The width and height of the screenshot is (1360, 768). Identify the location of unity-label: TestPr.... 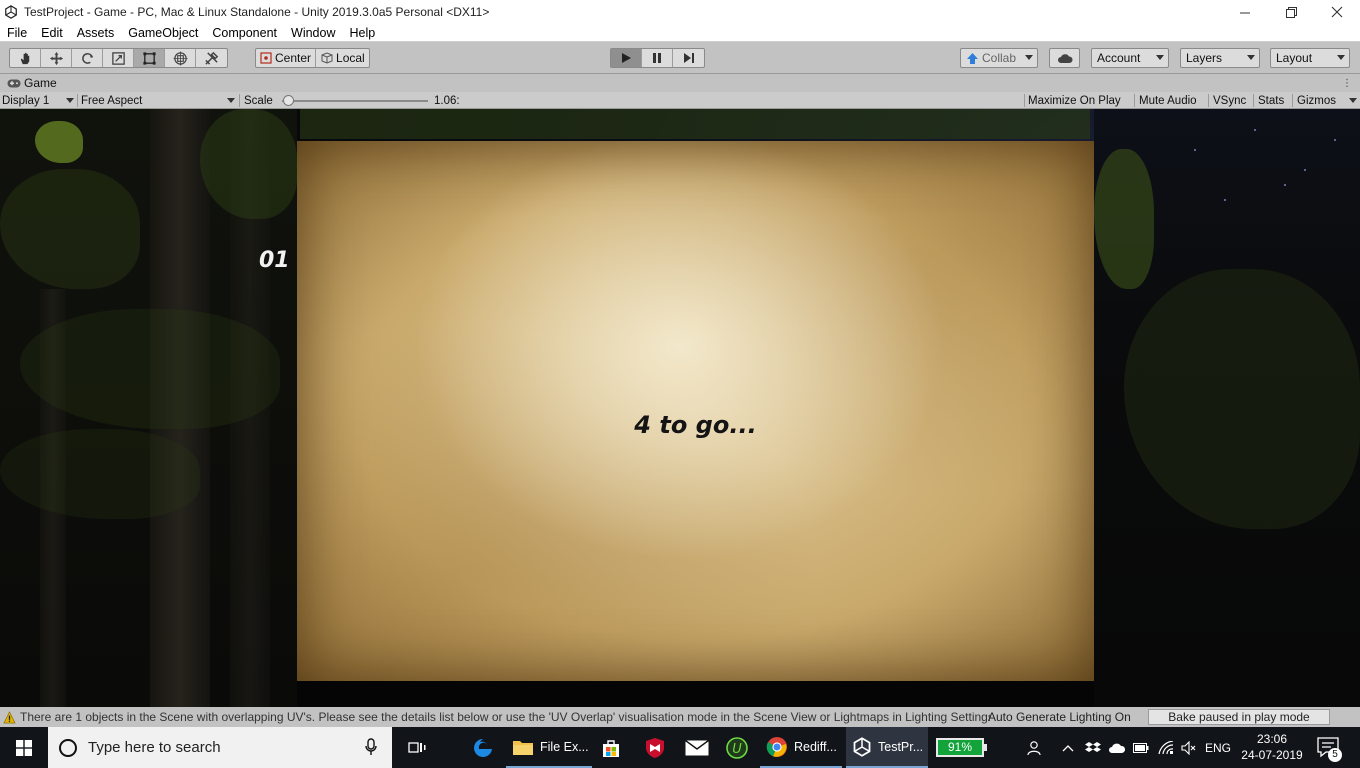
(901, 746).